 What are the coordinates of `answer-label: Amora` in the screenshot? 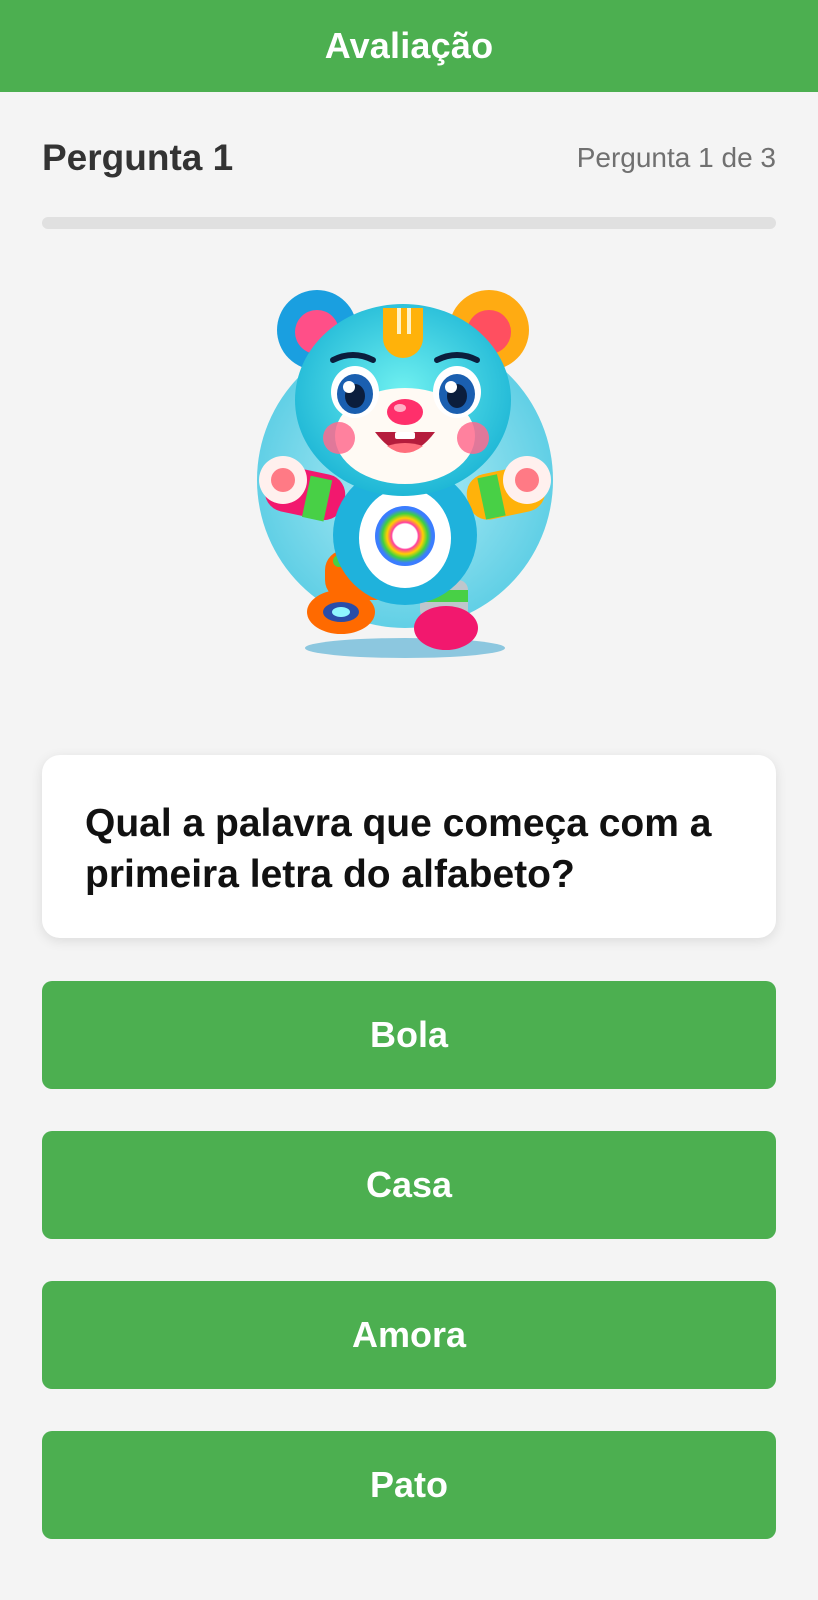 It's located at (409, 1334).